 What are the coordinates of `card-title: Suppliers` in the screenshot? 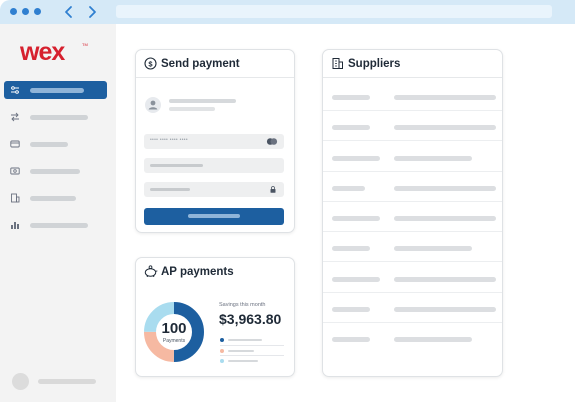 It's located at (374, 64).